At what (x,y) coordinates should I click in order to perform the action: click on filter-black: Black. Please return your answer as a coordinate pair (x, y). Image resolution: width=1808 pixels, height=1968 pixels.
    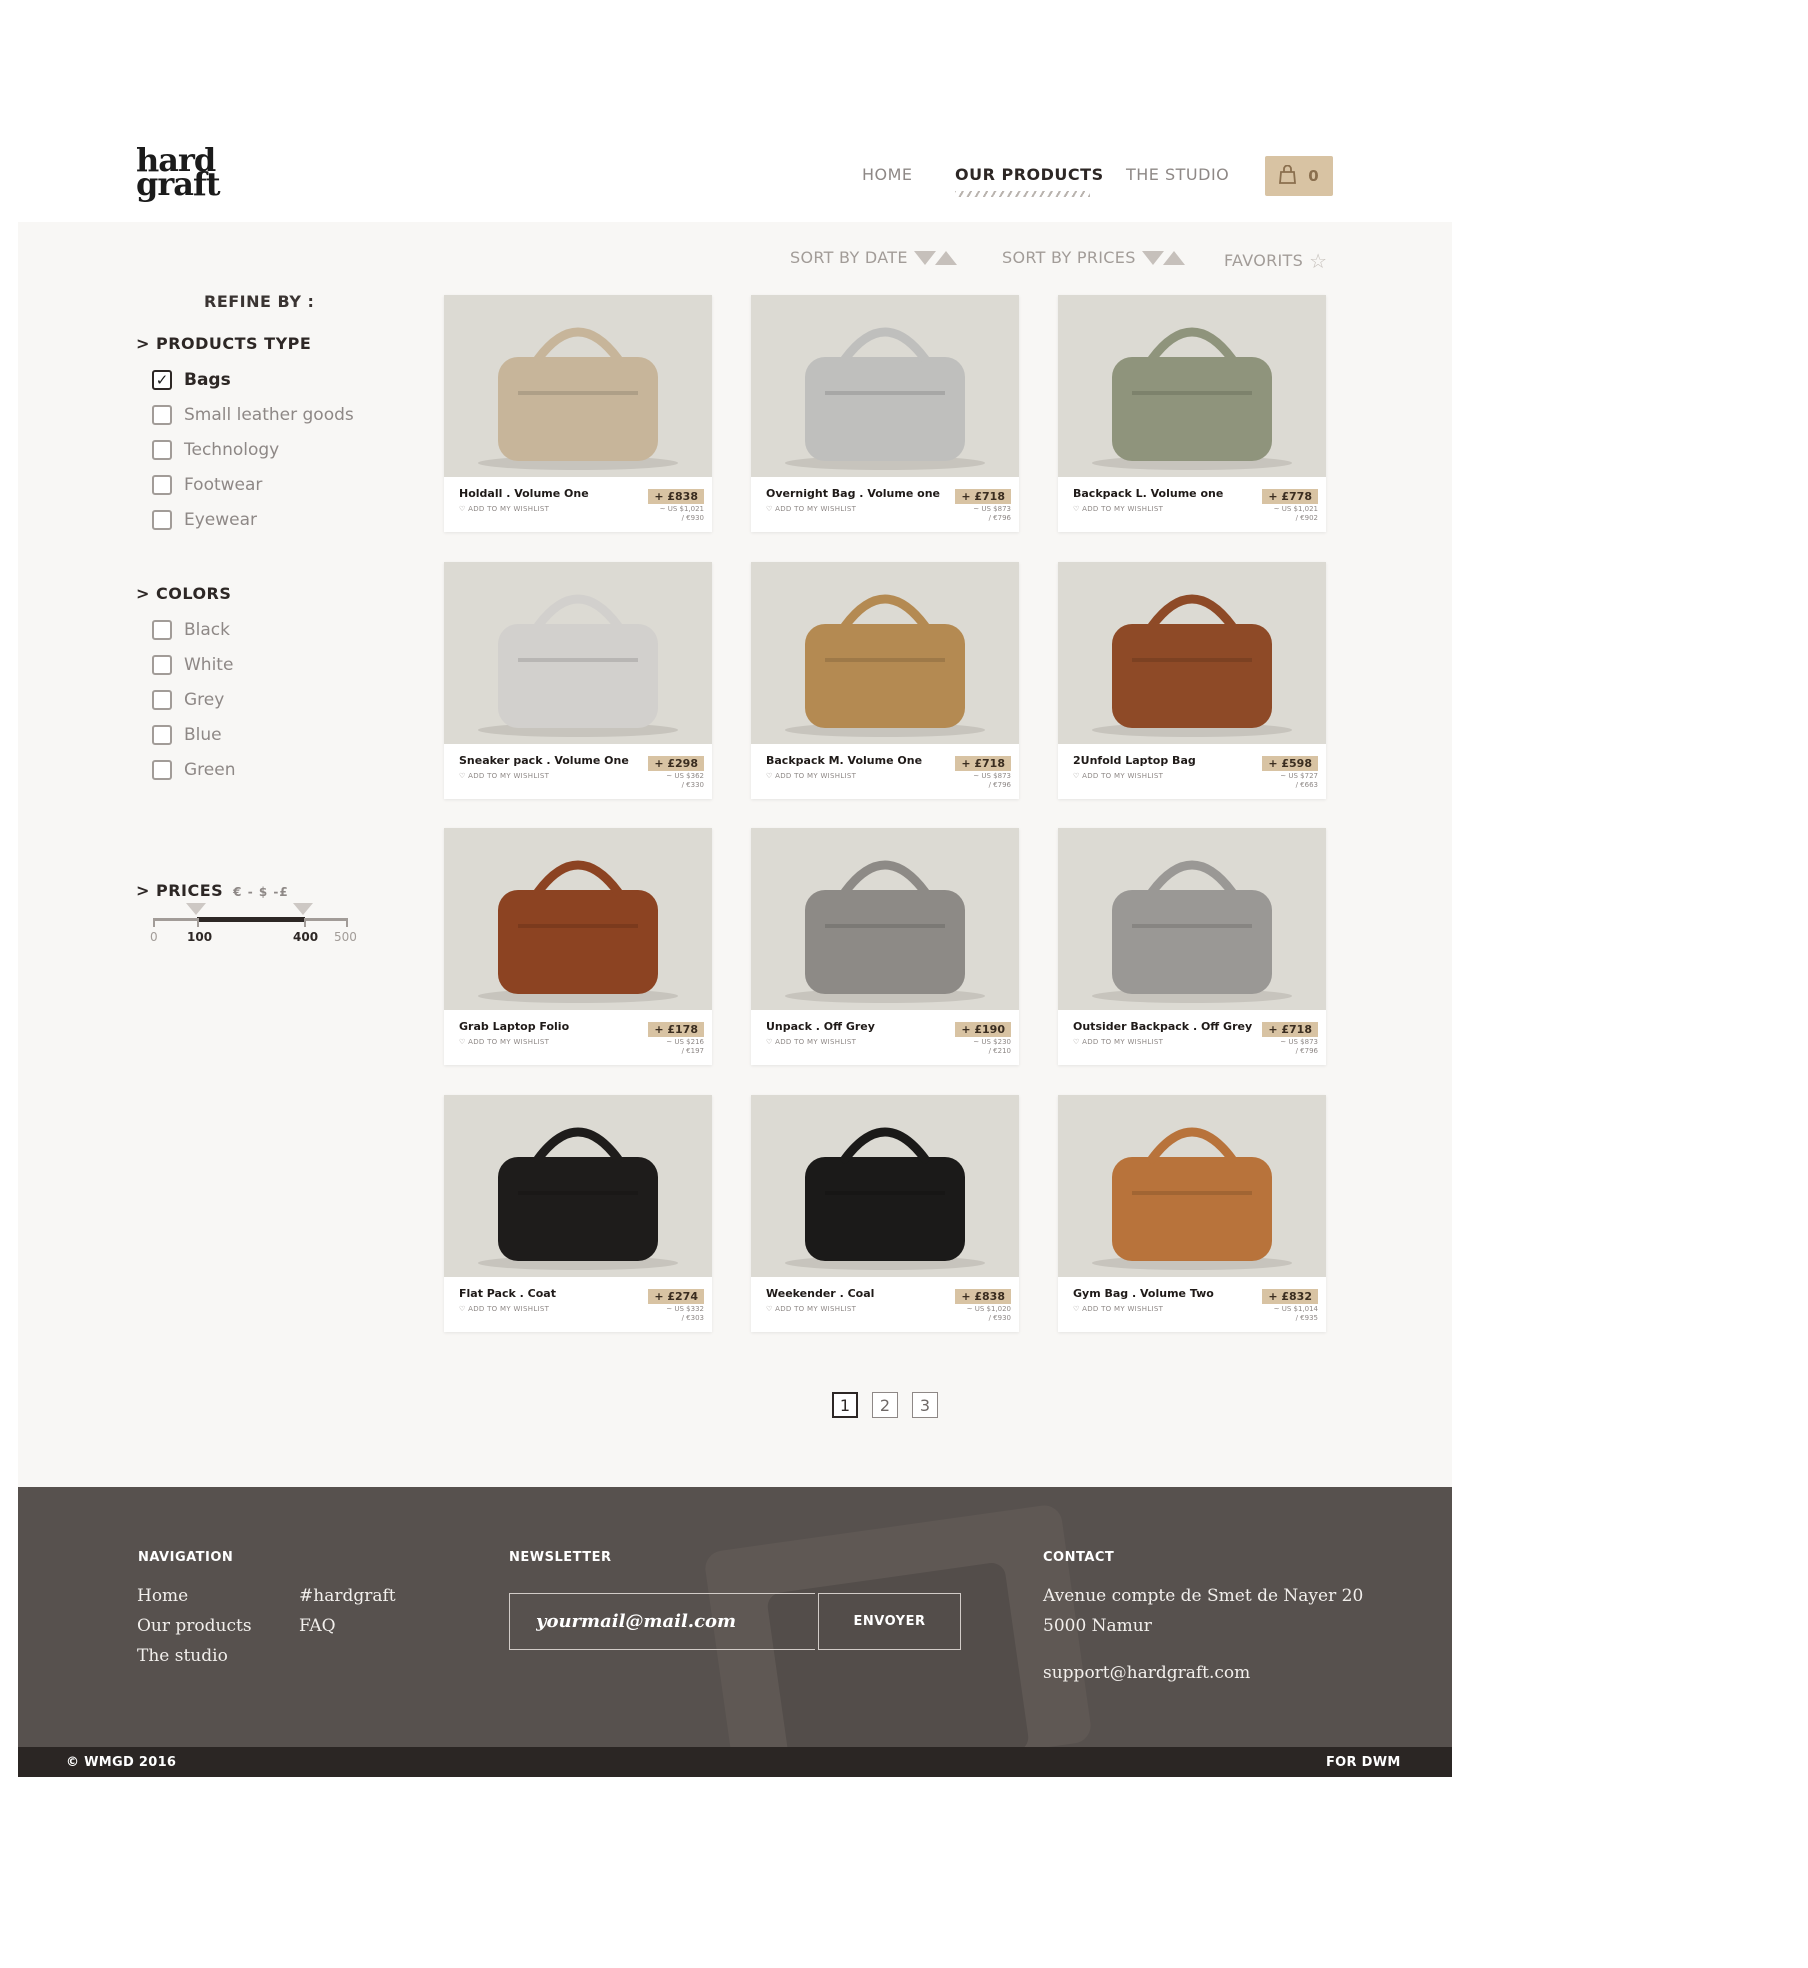
    Looking at the image, I should click on (191, 630).